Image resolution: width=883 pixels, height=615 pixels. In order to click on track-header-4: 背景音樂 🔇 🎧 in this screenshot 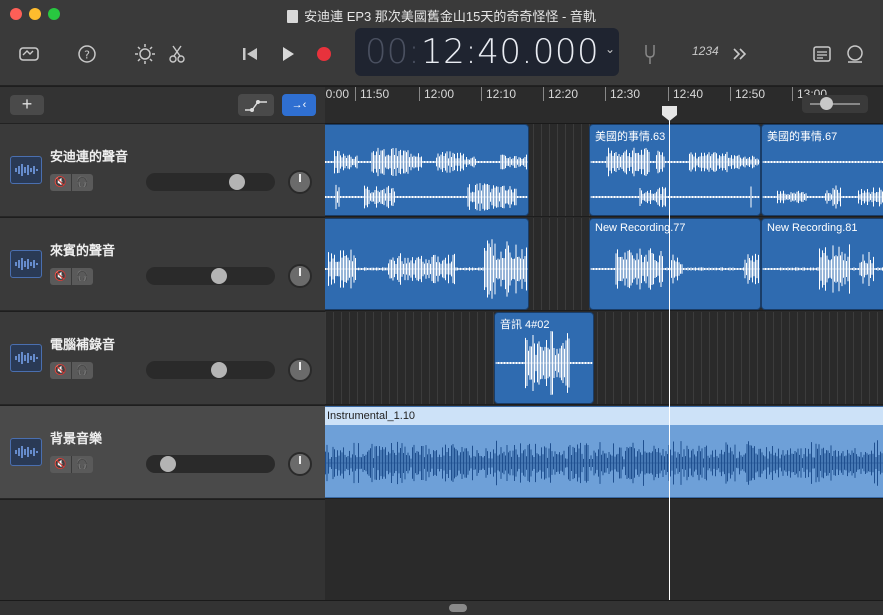, I will do `click(162, 452)`.